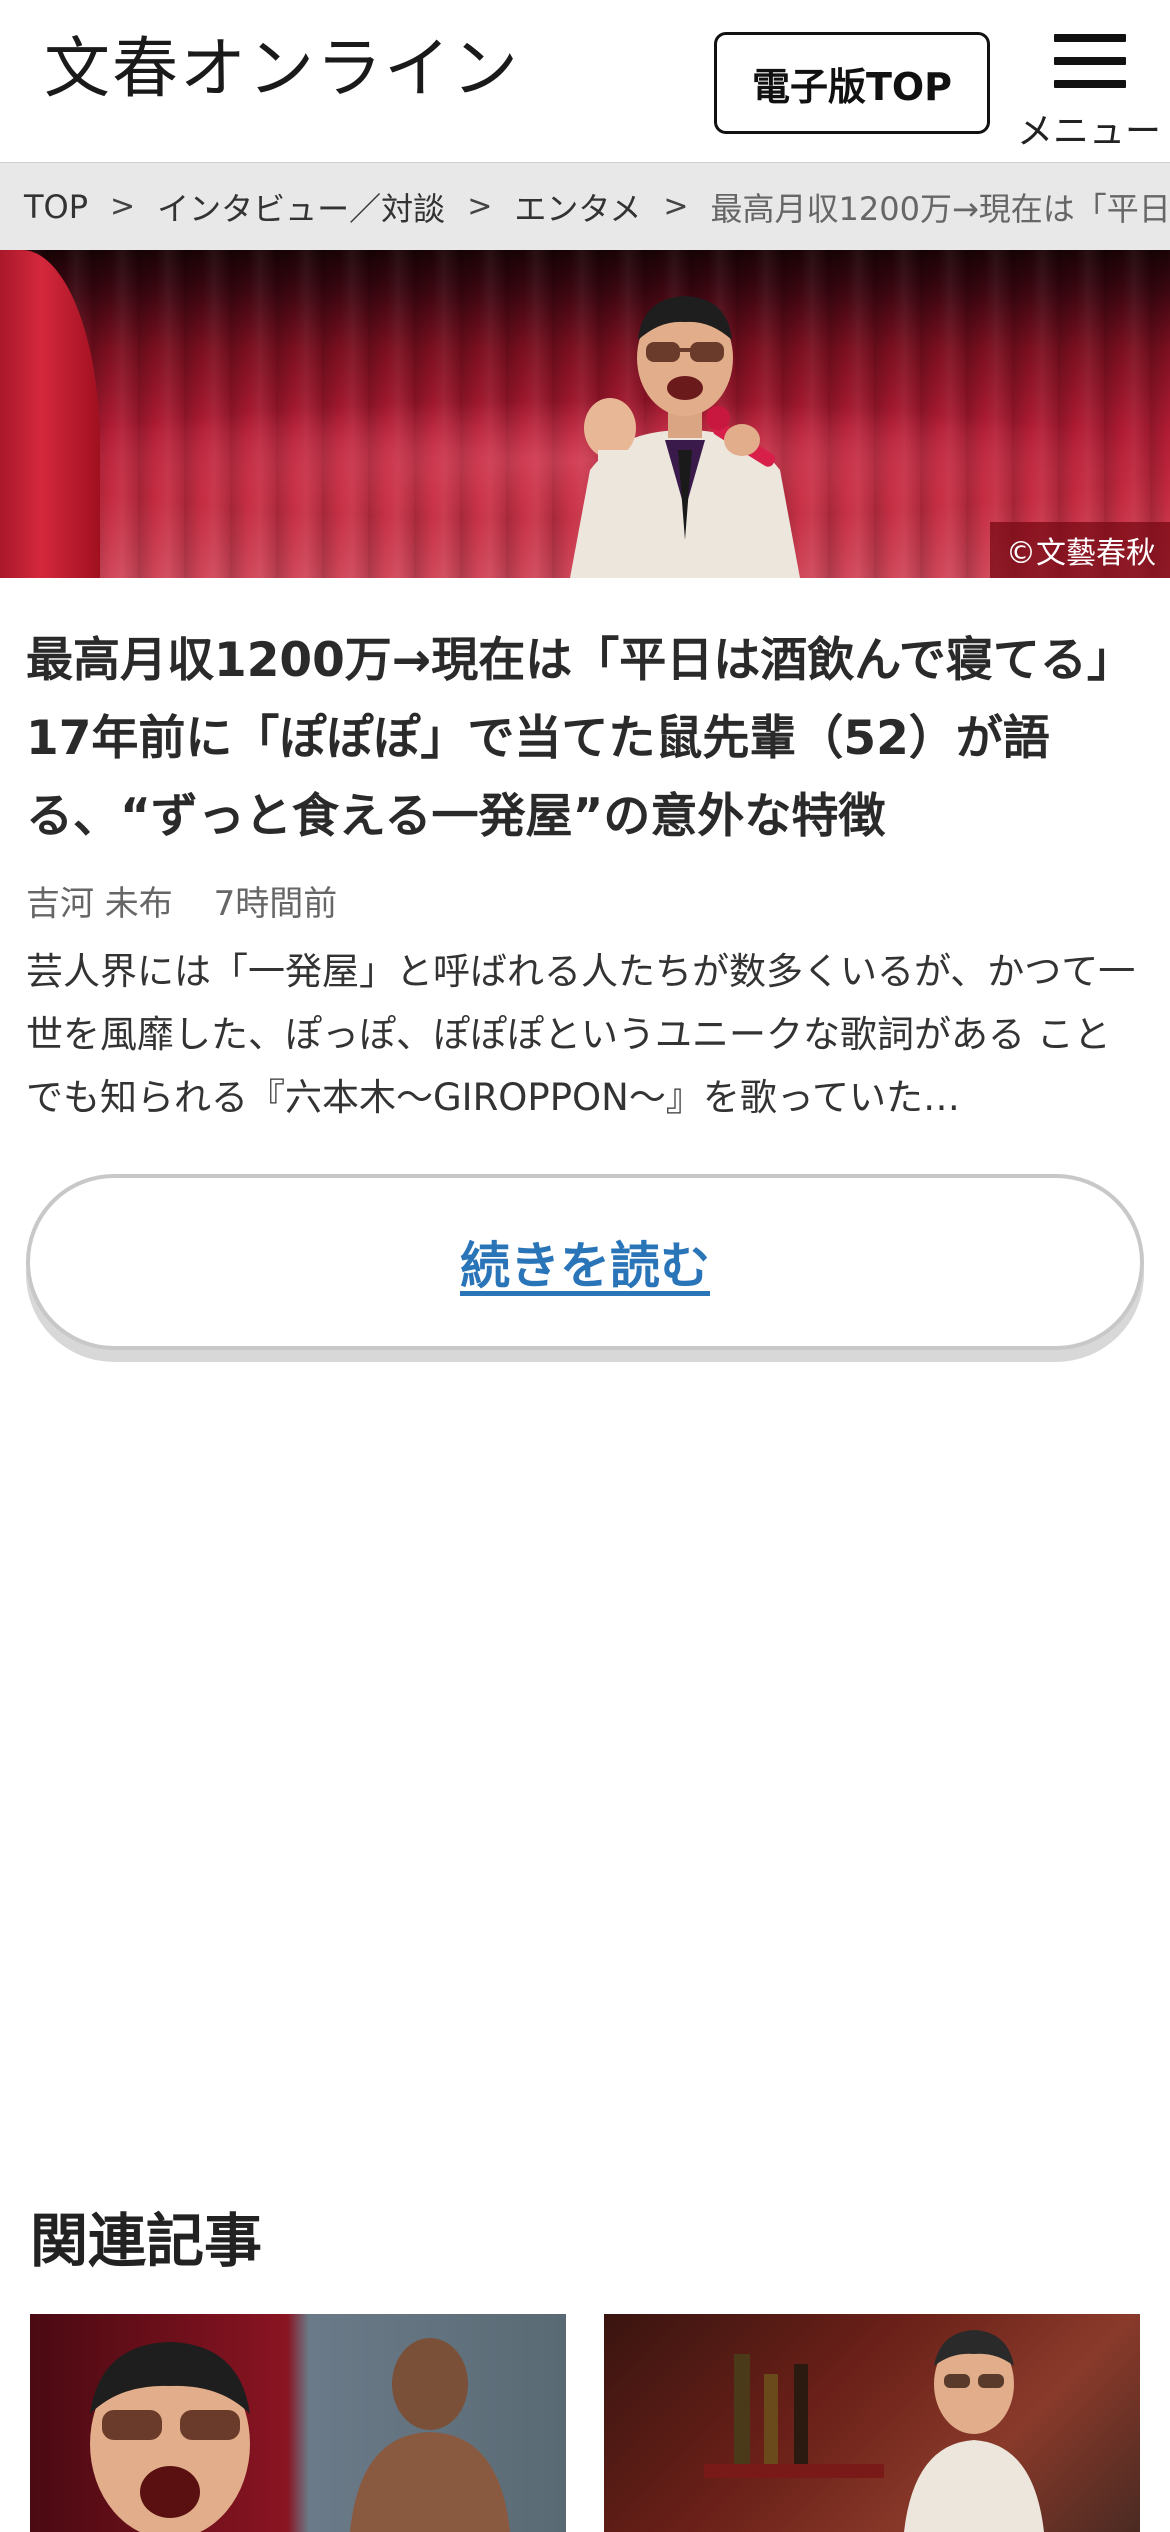 This screenshot has height=2532, width=1170. Describe the element at coordinates (301, 207) in the screenshot. I see `breadcrumb-item-interview: インタビュー／対談` at that location.